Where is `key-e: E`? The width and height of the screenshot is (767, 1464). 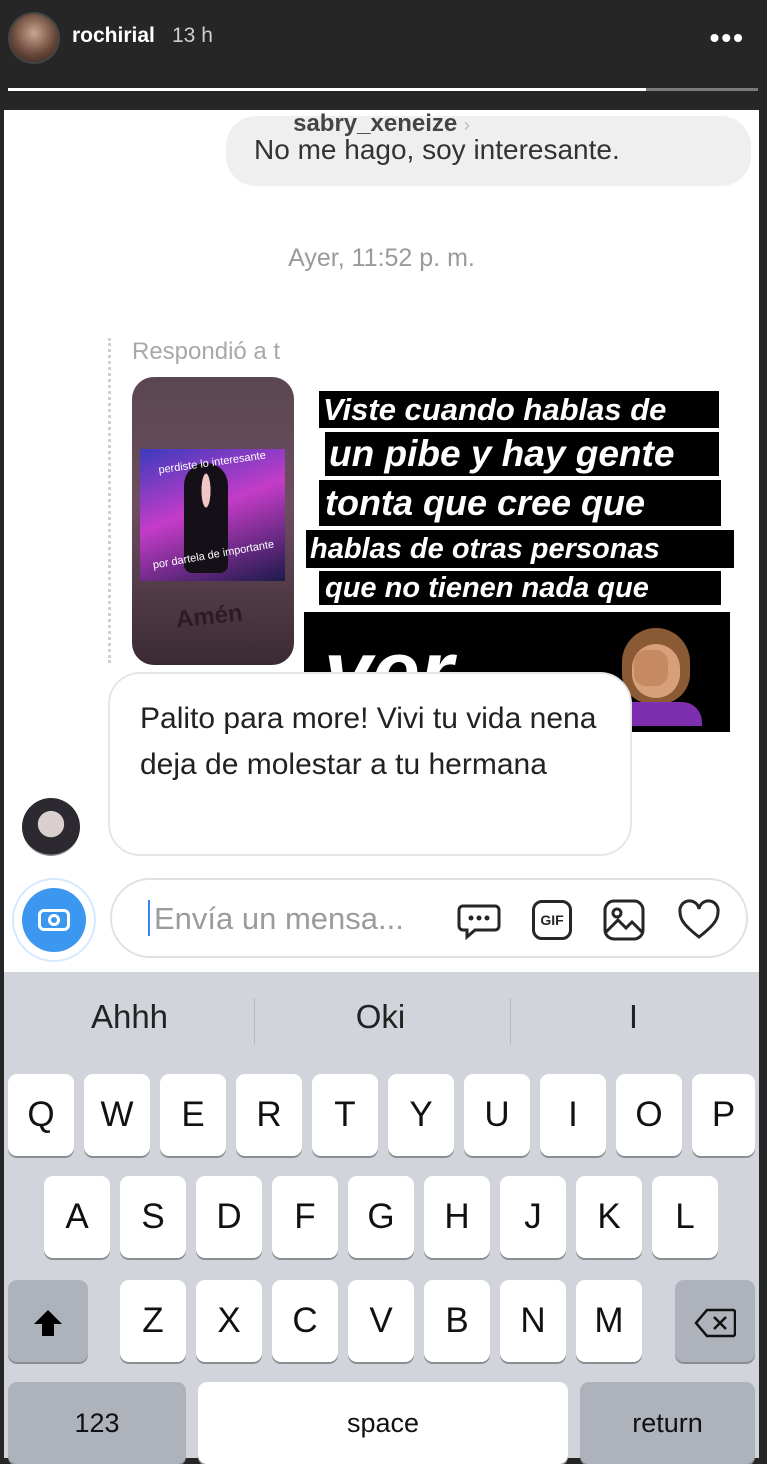 key-e: E is located at coordinates (193, 1115).